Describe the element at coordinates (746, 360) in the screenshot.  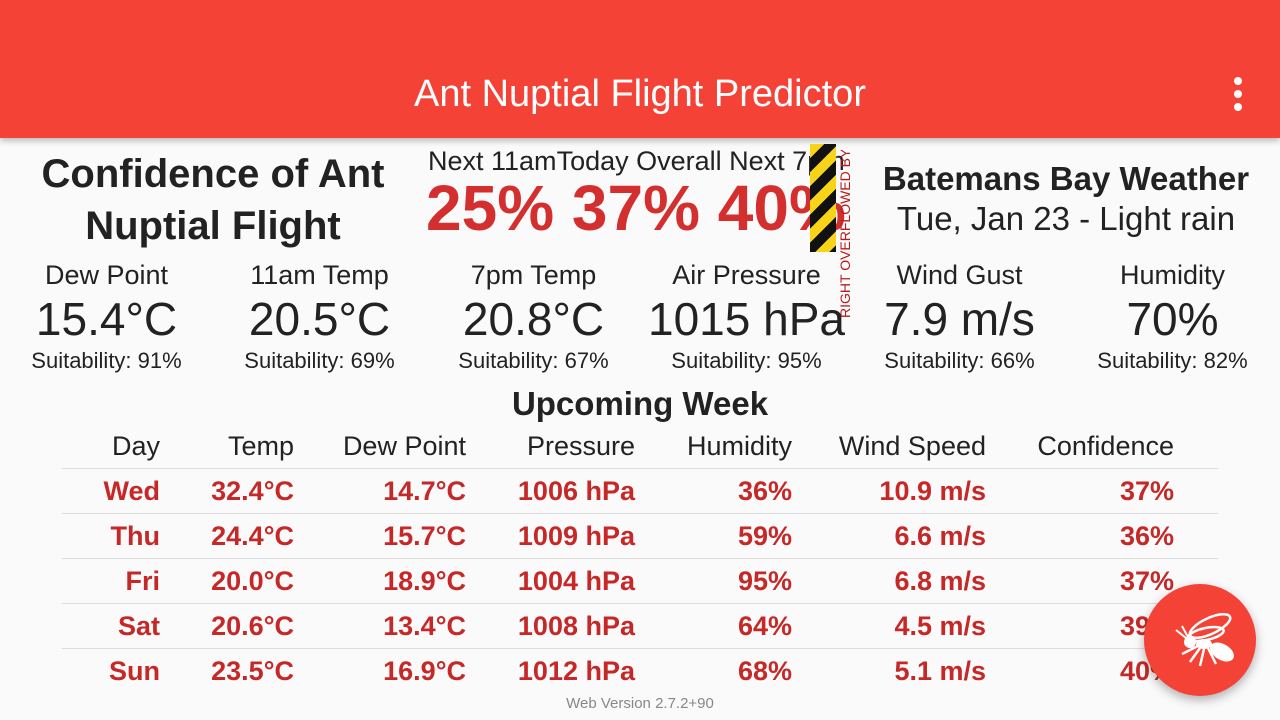
I see `metric-suitability: Suitability: 95%` at that location.